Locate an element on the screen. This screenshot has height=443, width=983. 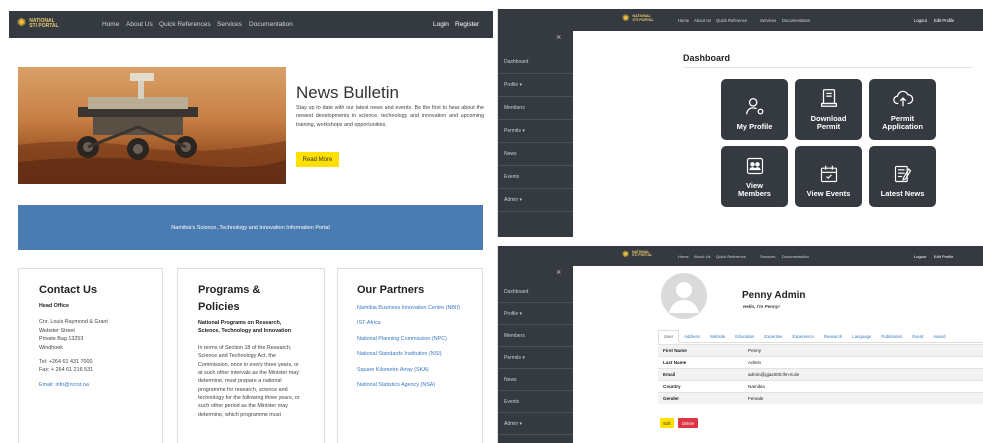
news-bulletin-title: News Bulletin is located at coordinates (347, 92).